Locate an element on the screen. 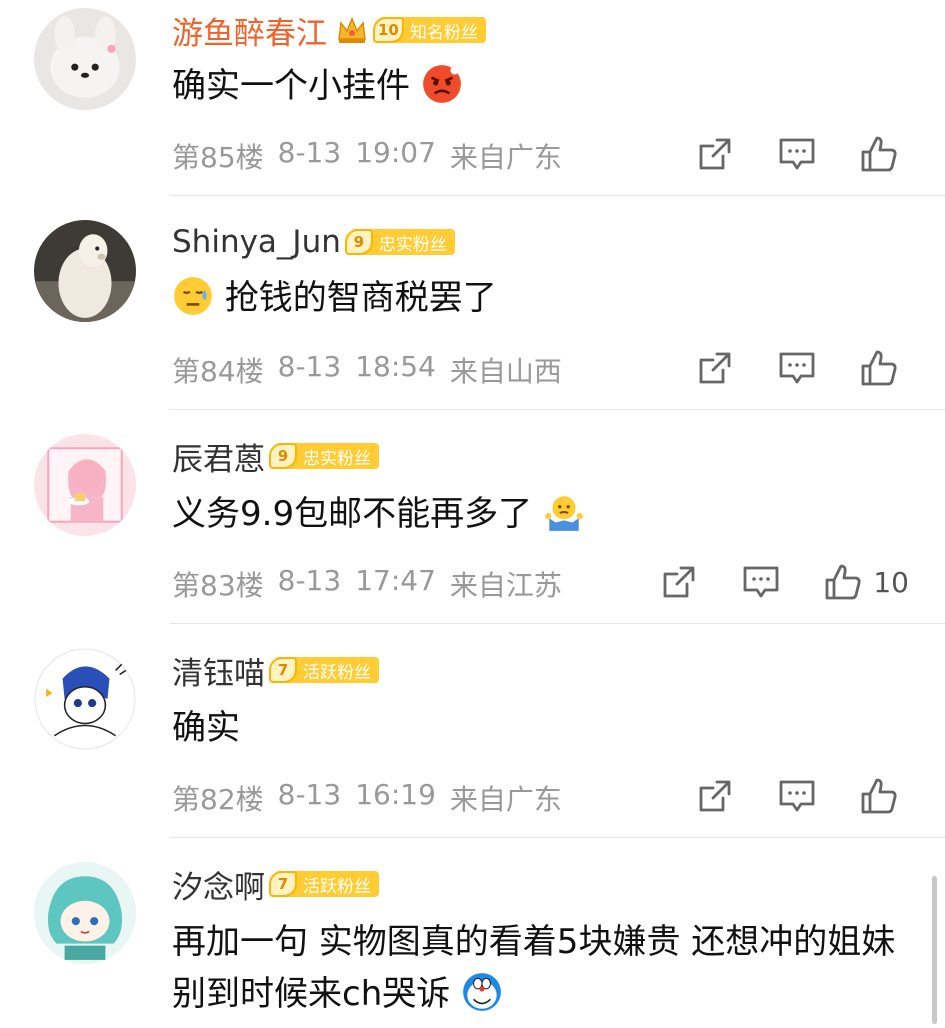 The image size is (945, 1028). floor-number: 第85楼 is located at coordinates (218, 157).